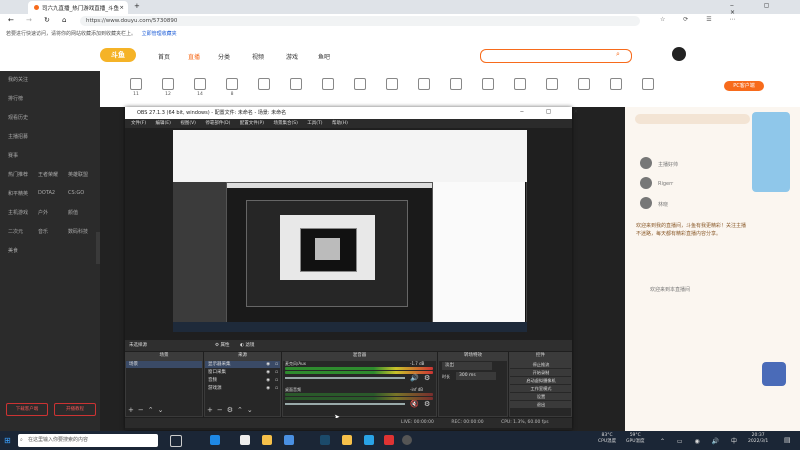 The width and height of the screenshot is (800, 450). What do you see at coordinates (292, 56) in the screenshot?
I see `nav-games: 游戏` at bounding box center [292, 56].